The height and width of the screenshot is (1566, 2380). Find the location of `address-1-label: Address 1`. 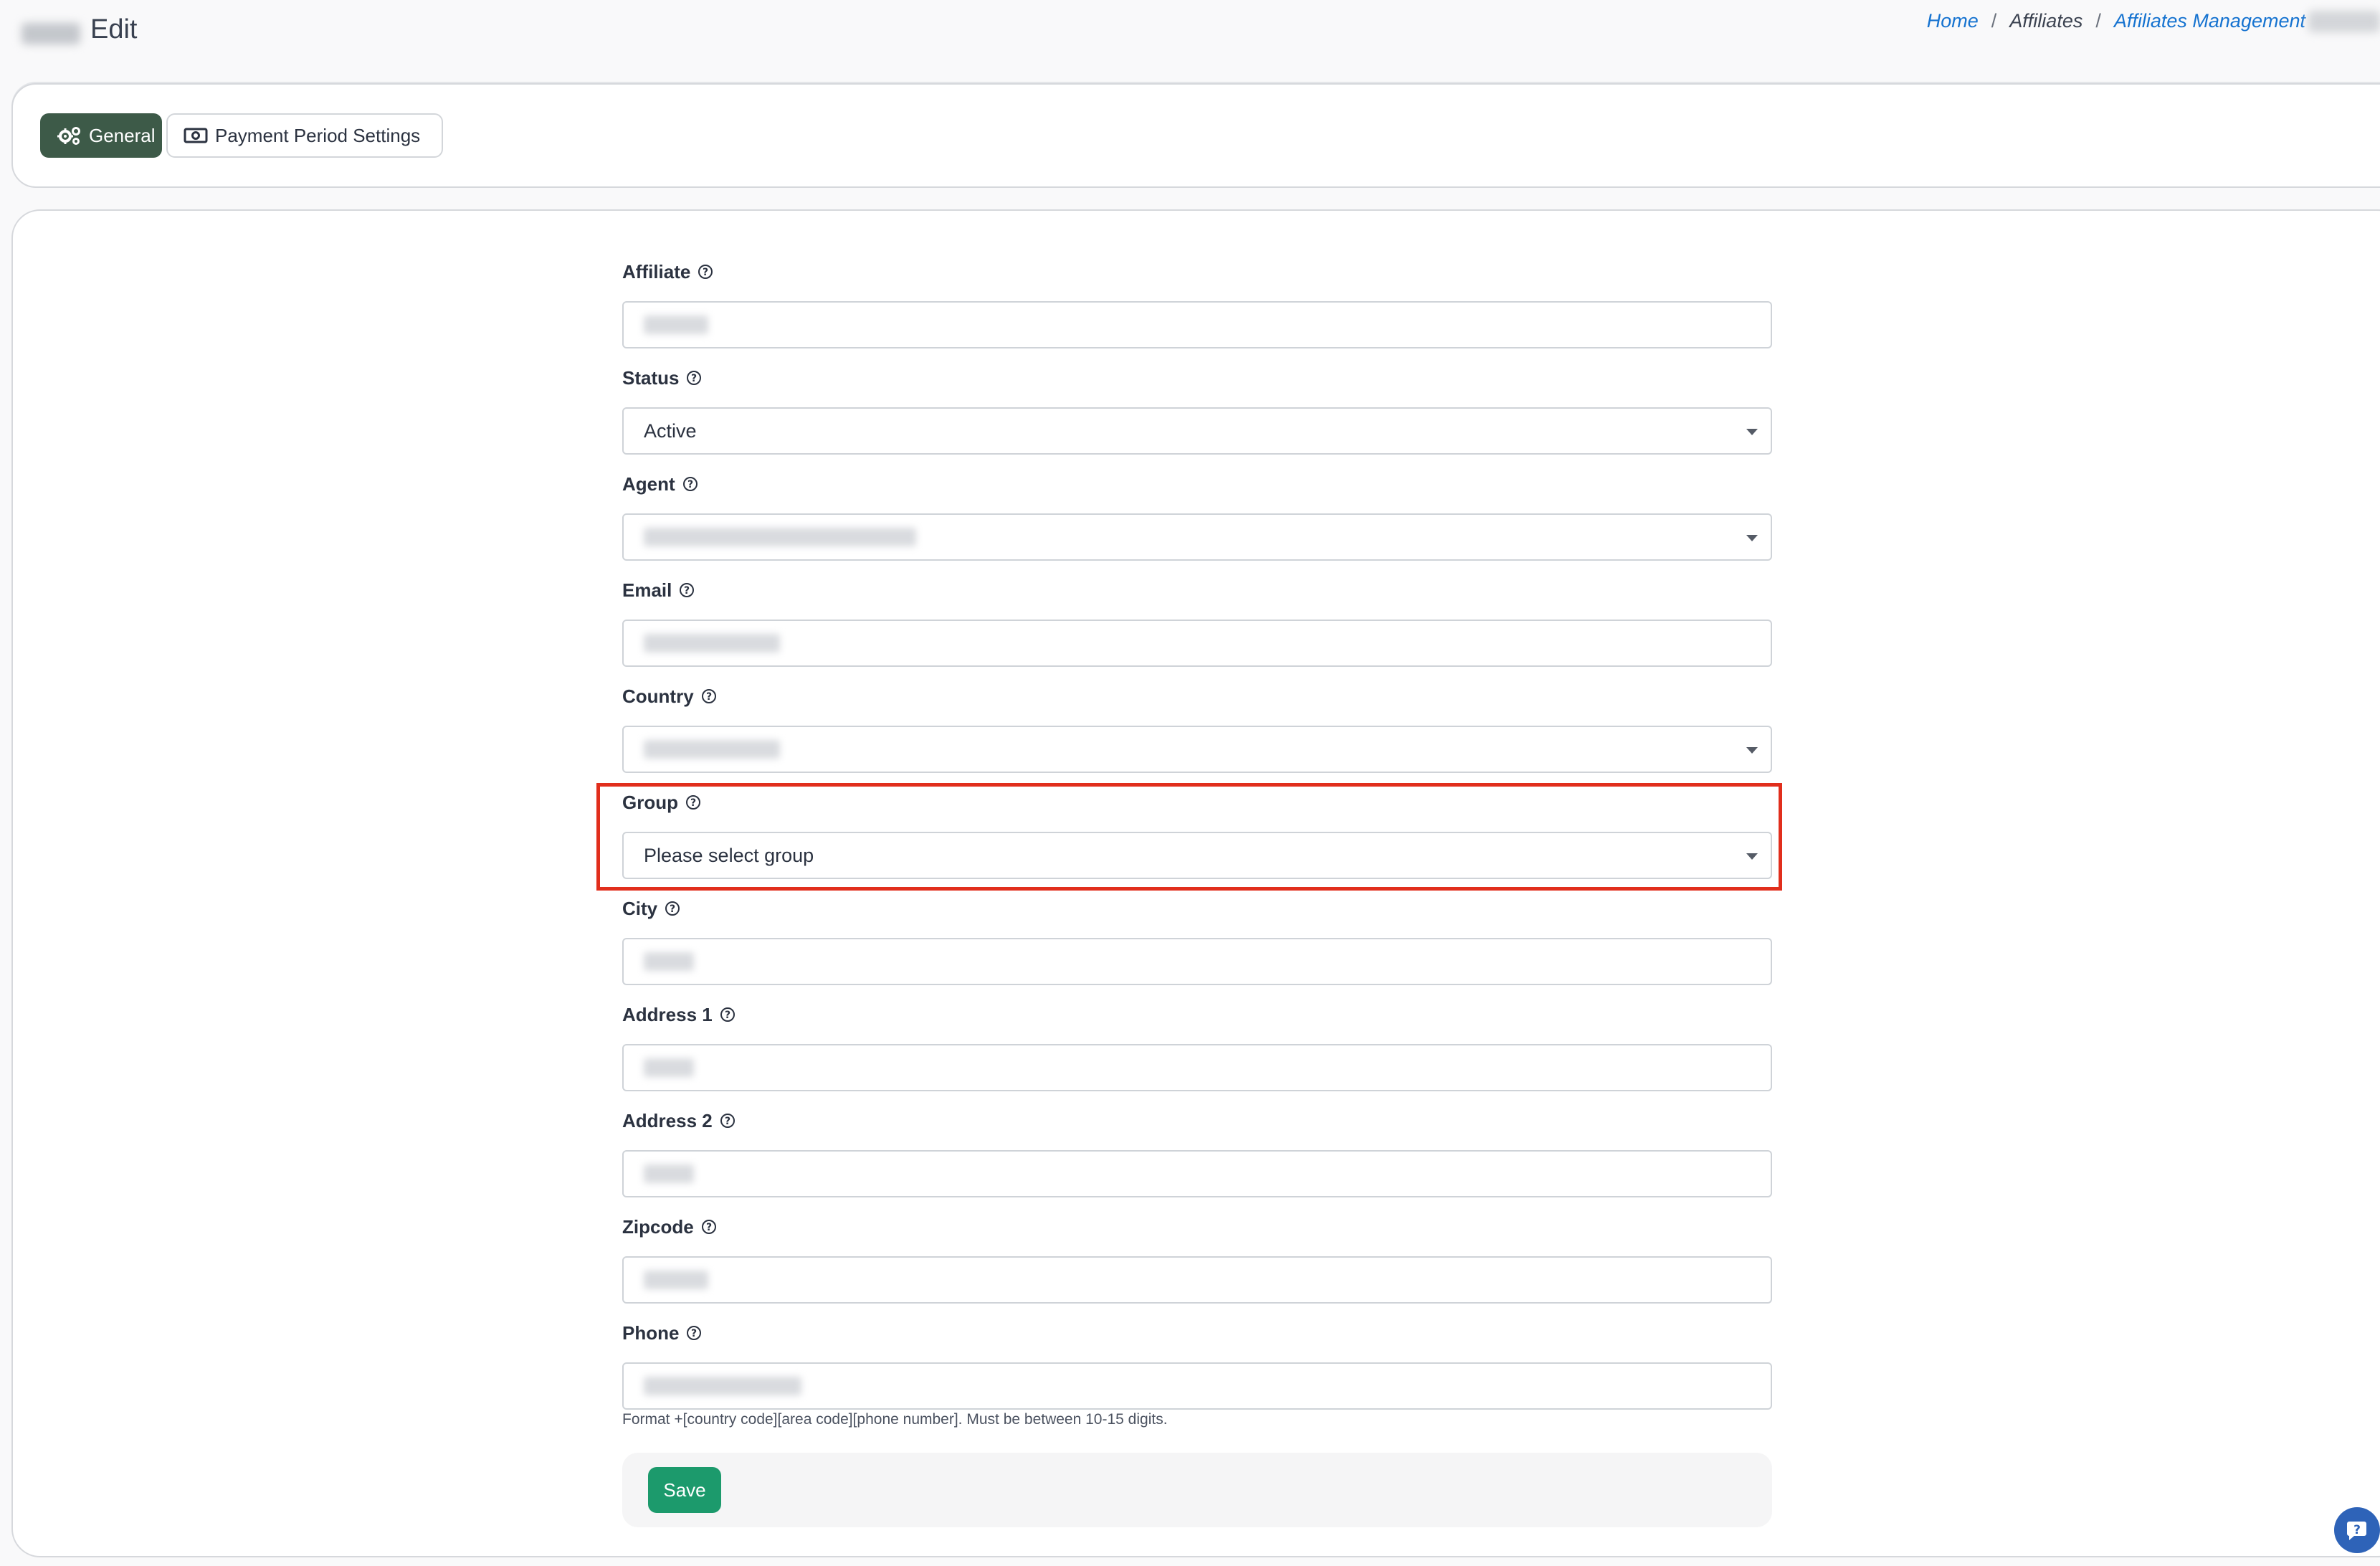

address-1-label: Address 1 is located at coordinates (667, 1014).